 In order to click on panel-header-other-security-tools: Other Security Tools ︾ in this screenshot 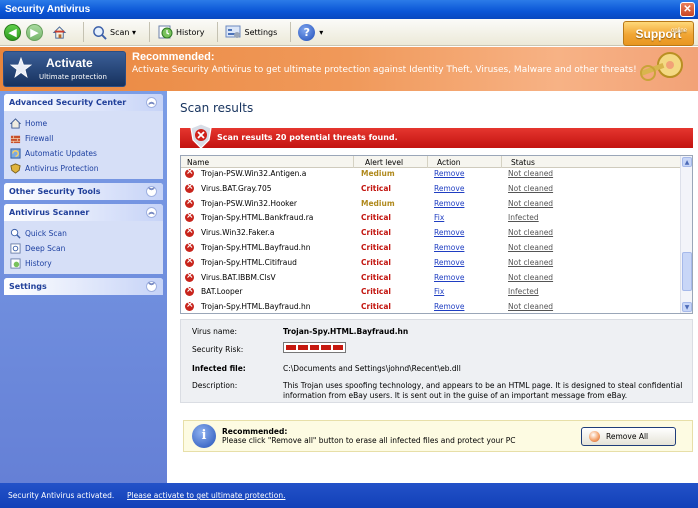, I will do `click(83, 191)`.